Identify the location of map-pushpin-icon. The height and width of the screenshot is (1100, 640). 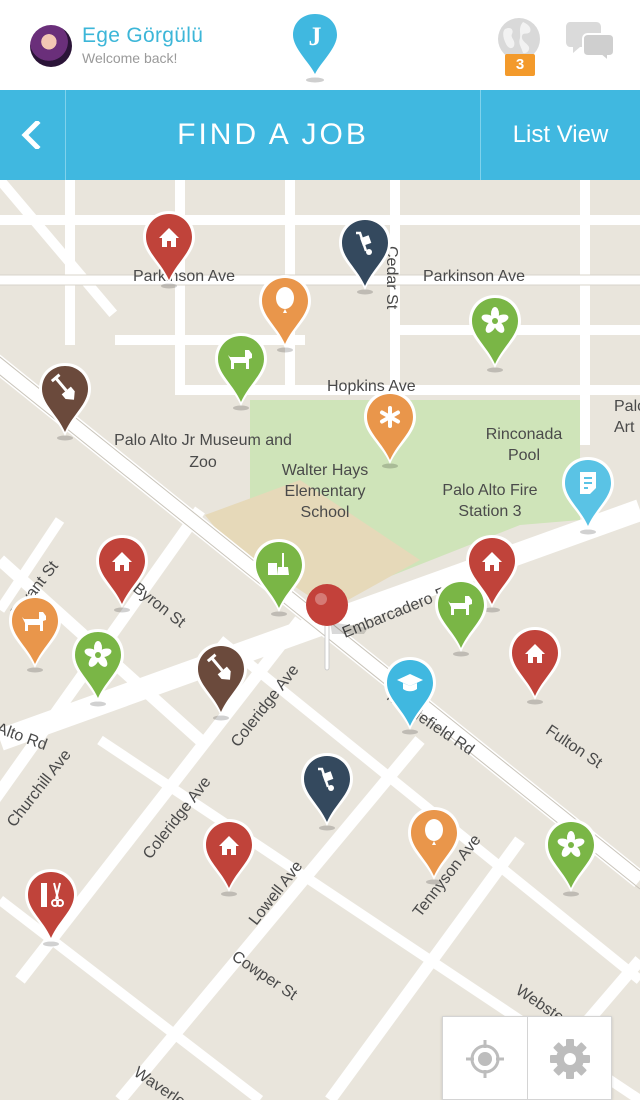
(340, 628).